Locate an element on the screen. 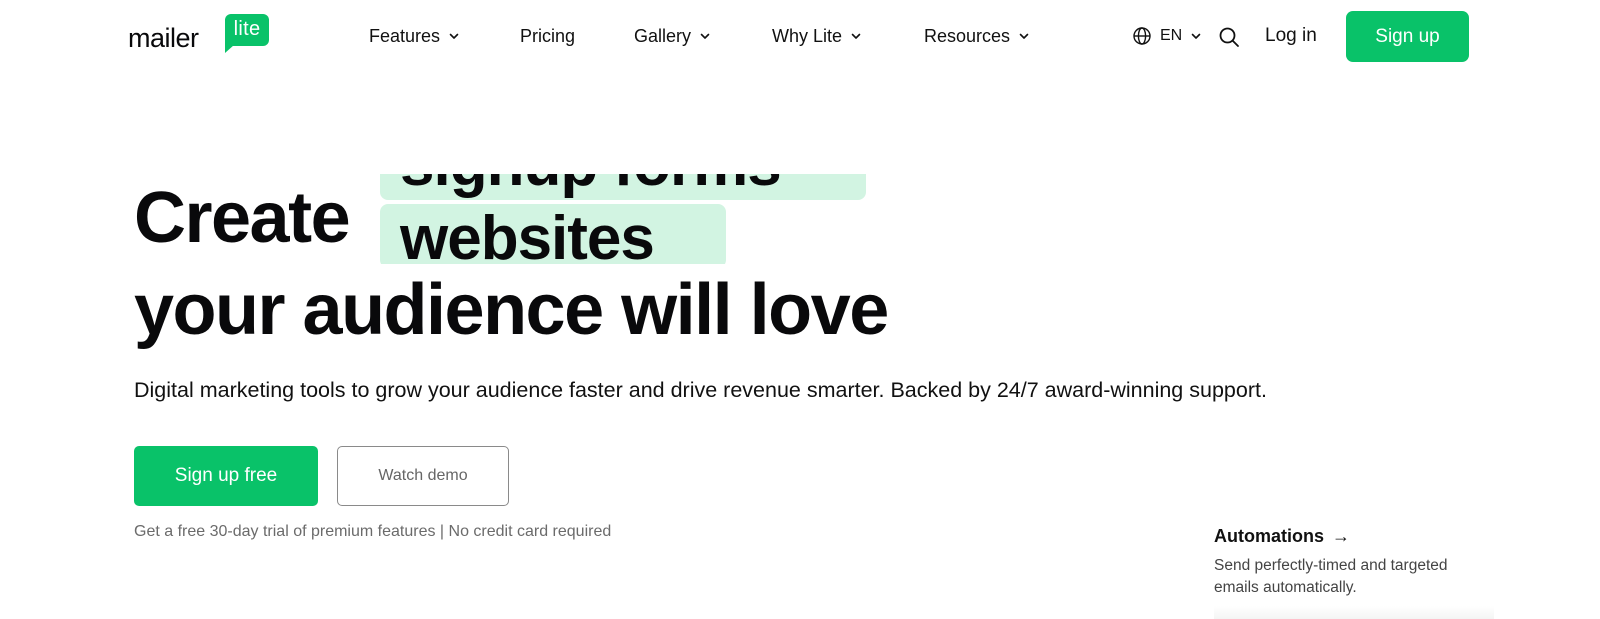 This screenshot has height=619, width=1600. logo-wordmark: mailer is located at coordinates (163, 38).